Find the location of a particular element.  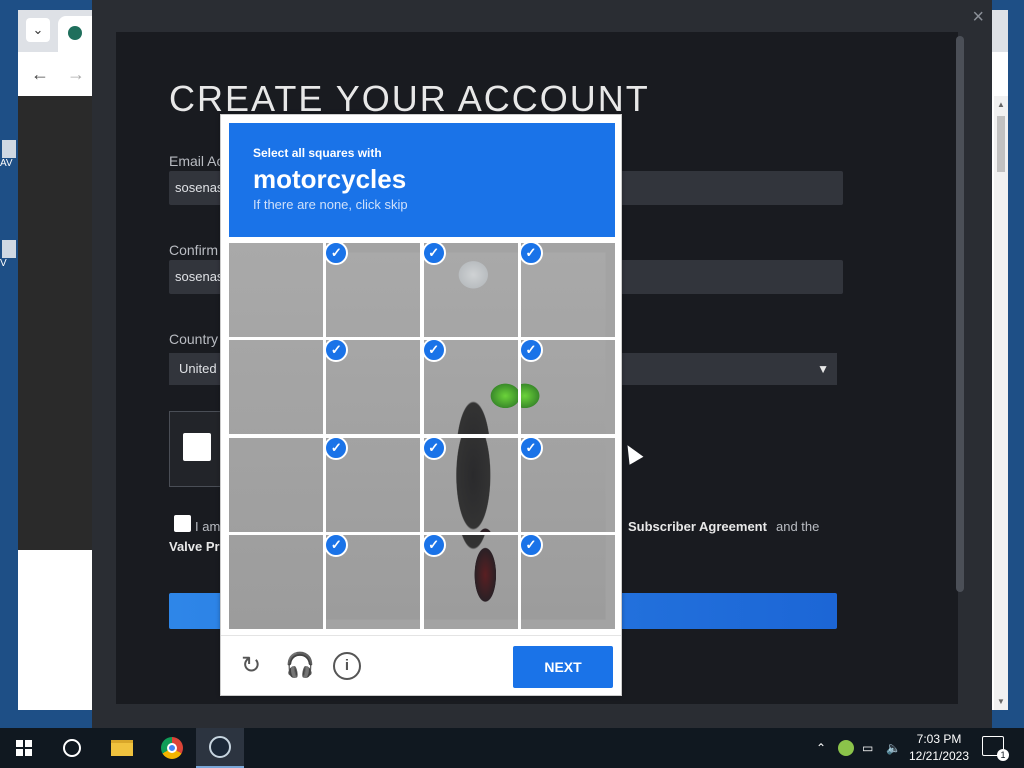

instruction-text: Select all squares with is located at coordinates (317, 153).